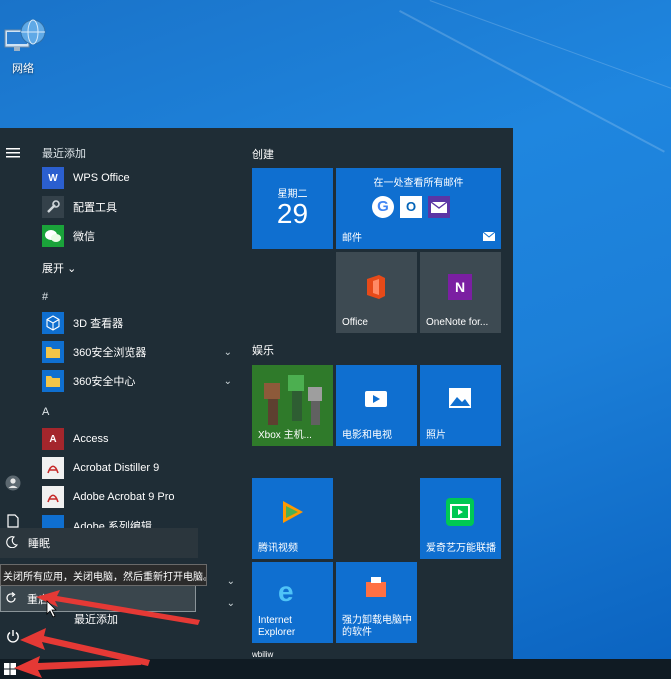 This screenshot has width=671, height=679. I want to click on app-label: Acrobat Distiller 9, so click(116, 468).